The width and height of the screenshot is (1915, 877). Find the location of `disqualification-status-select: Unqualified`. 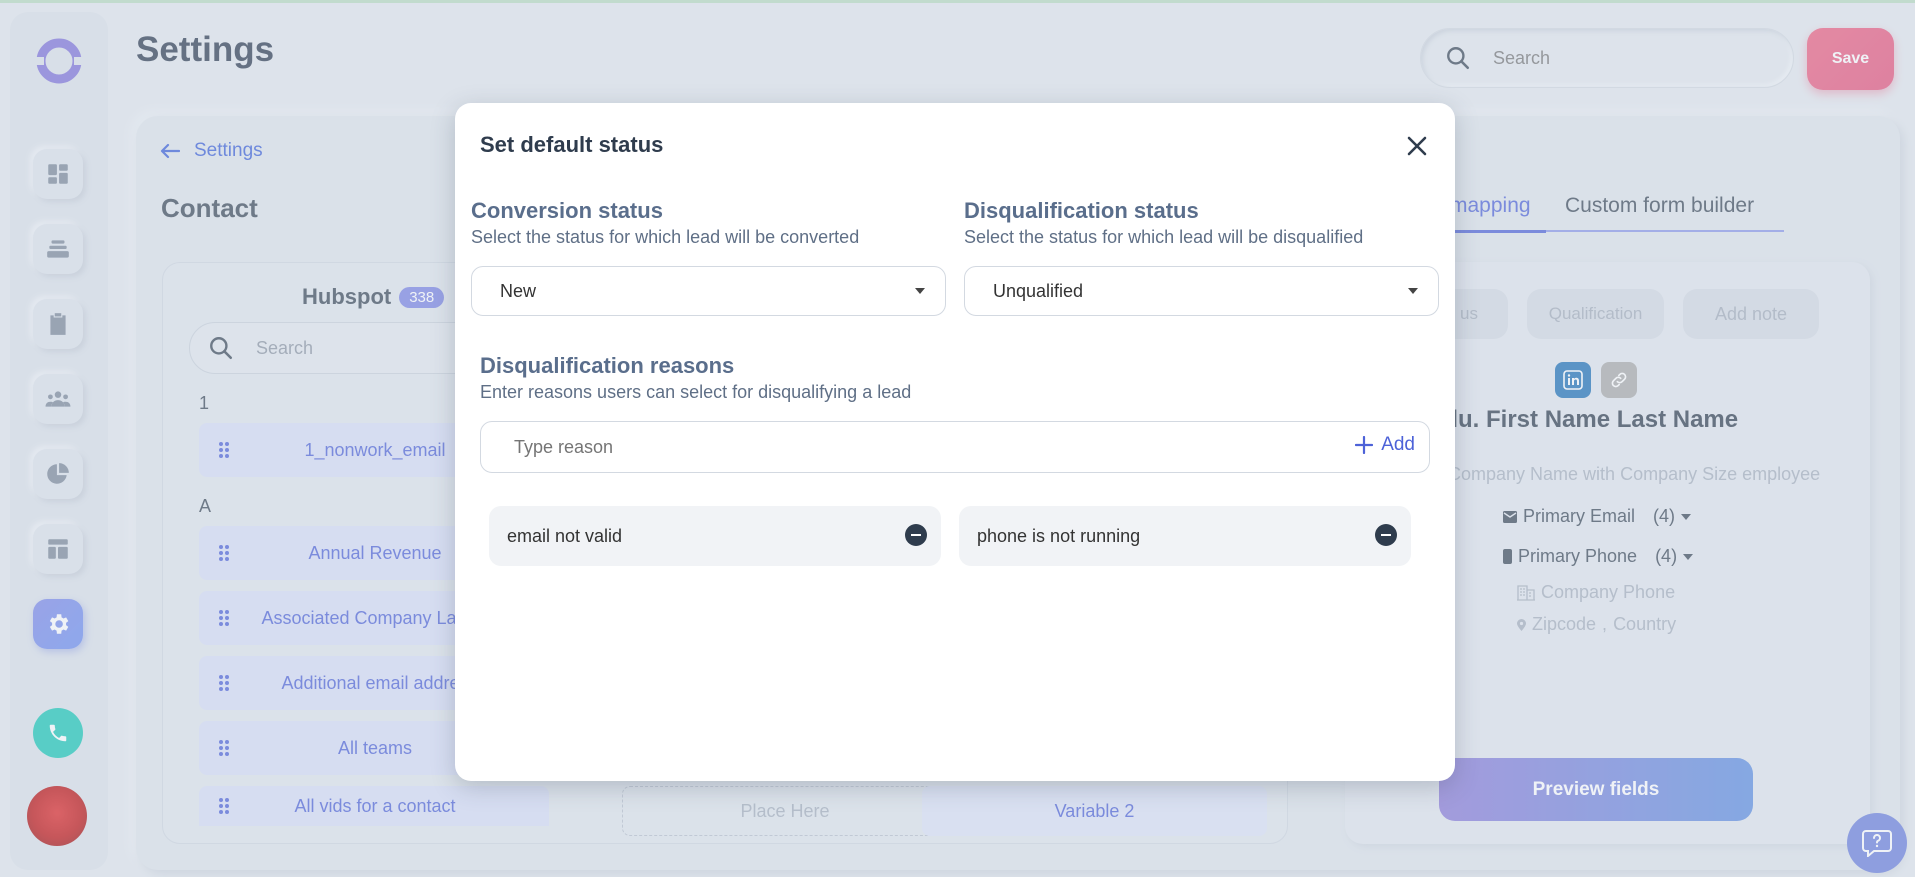

disqualification-status-select: Unqualified is located at coordinates (1201, 291).